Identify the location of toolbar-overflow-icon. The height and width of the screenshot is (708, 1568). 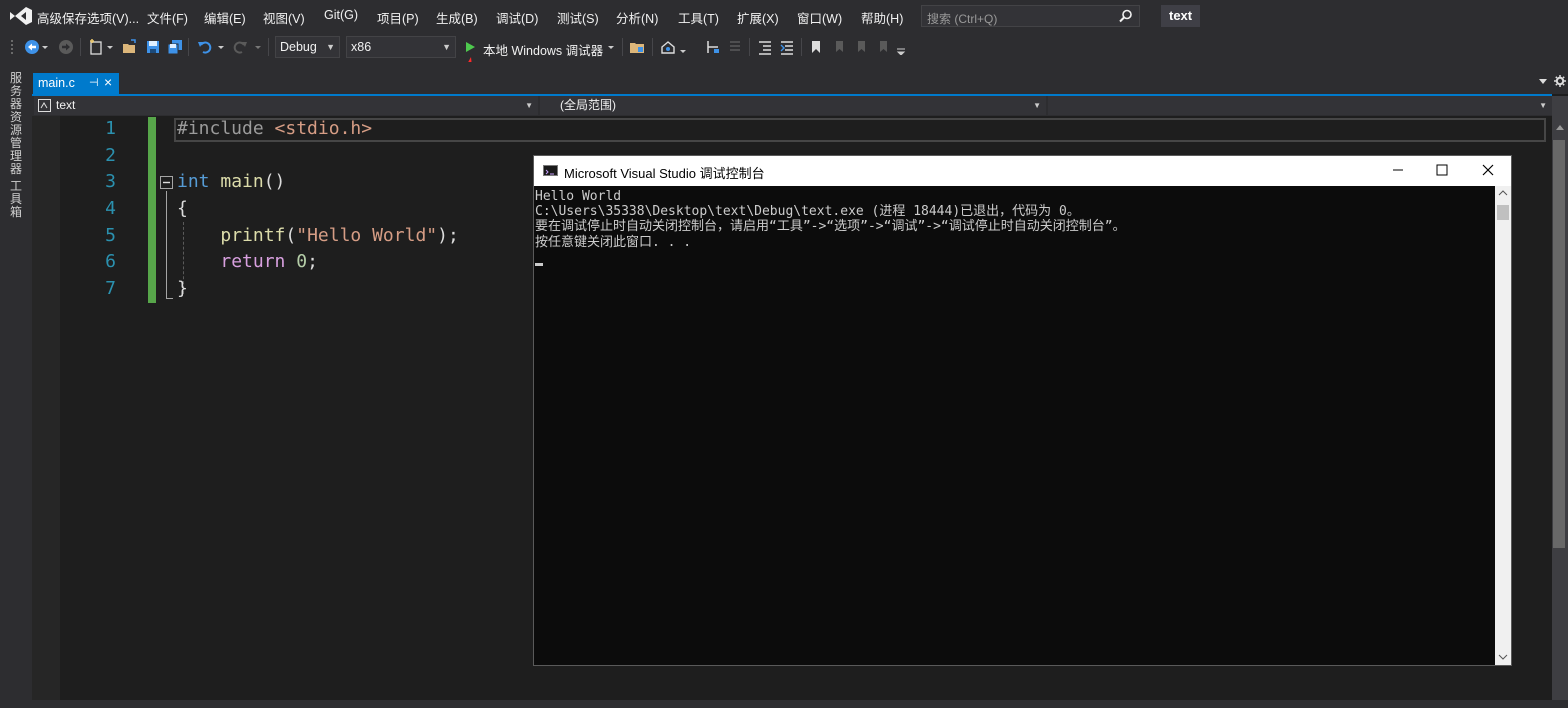
(901, 47).